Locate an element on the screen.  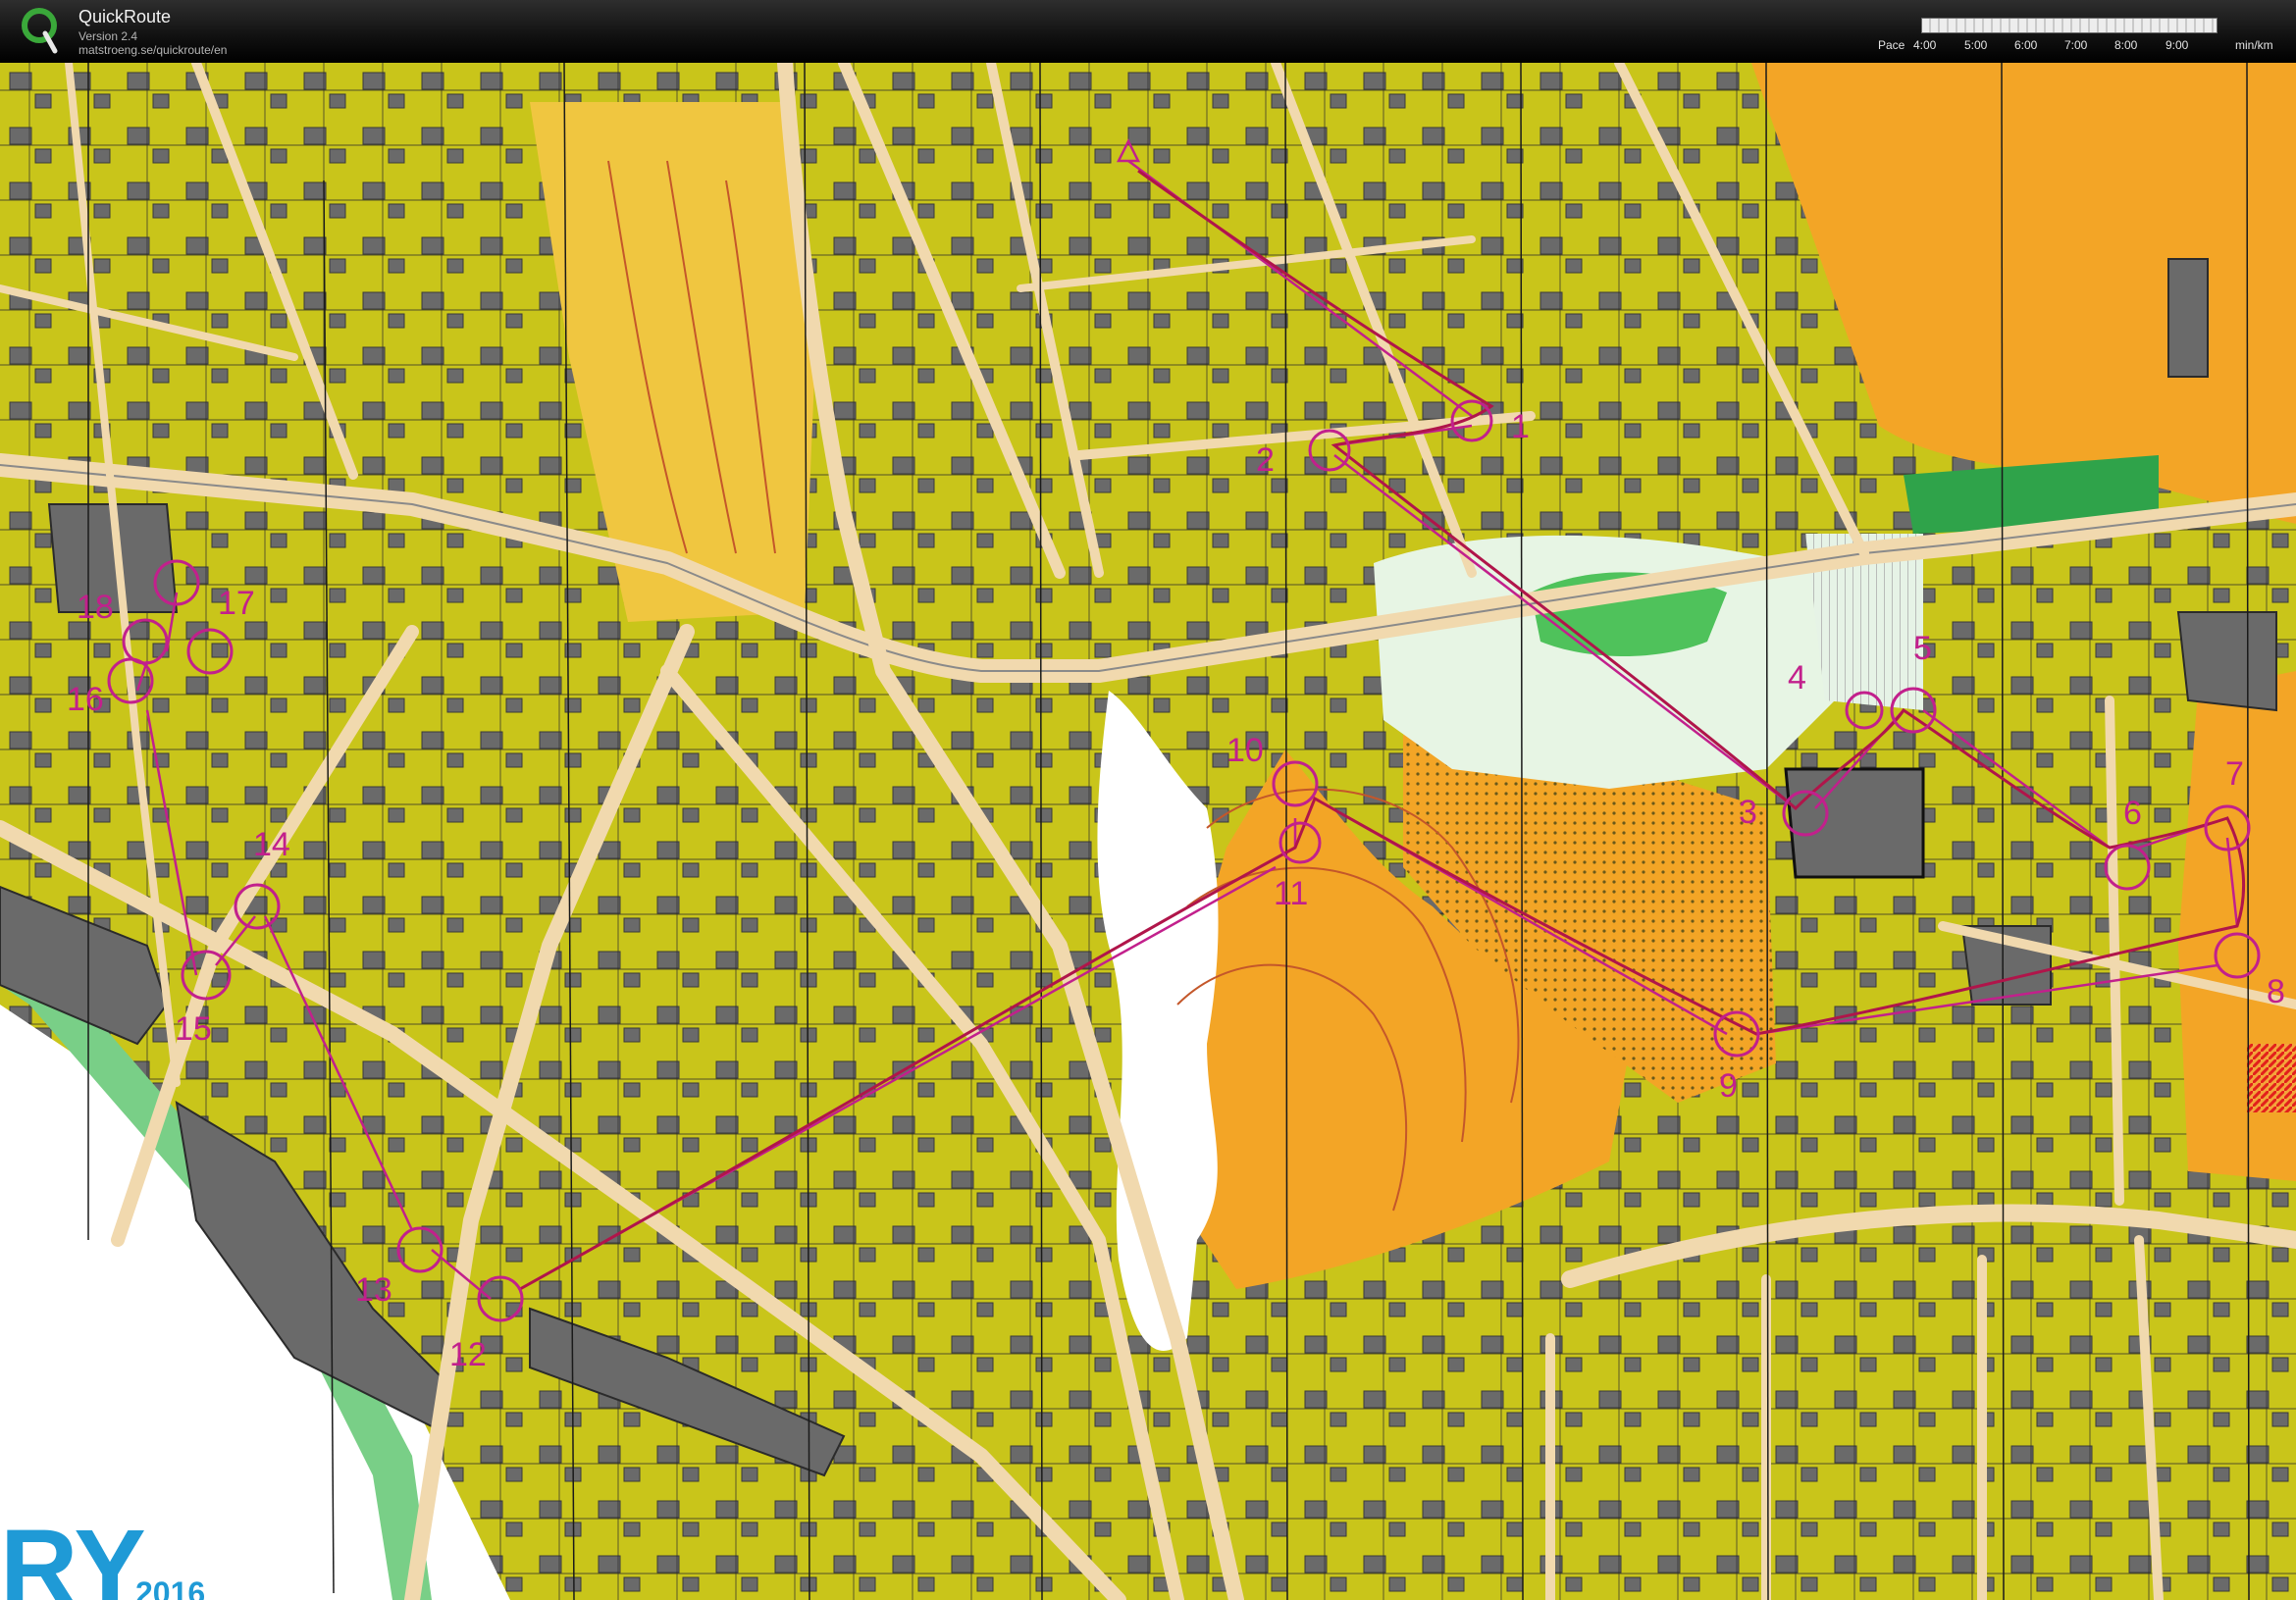
control-label-16: 16 is located at coordinates (85, 699).